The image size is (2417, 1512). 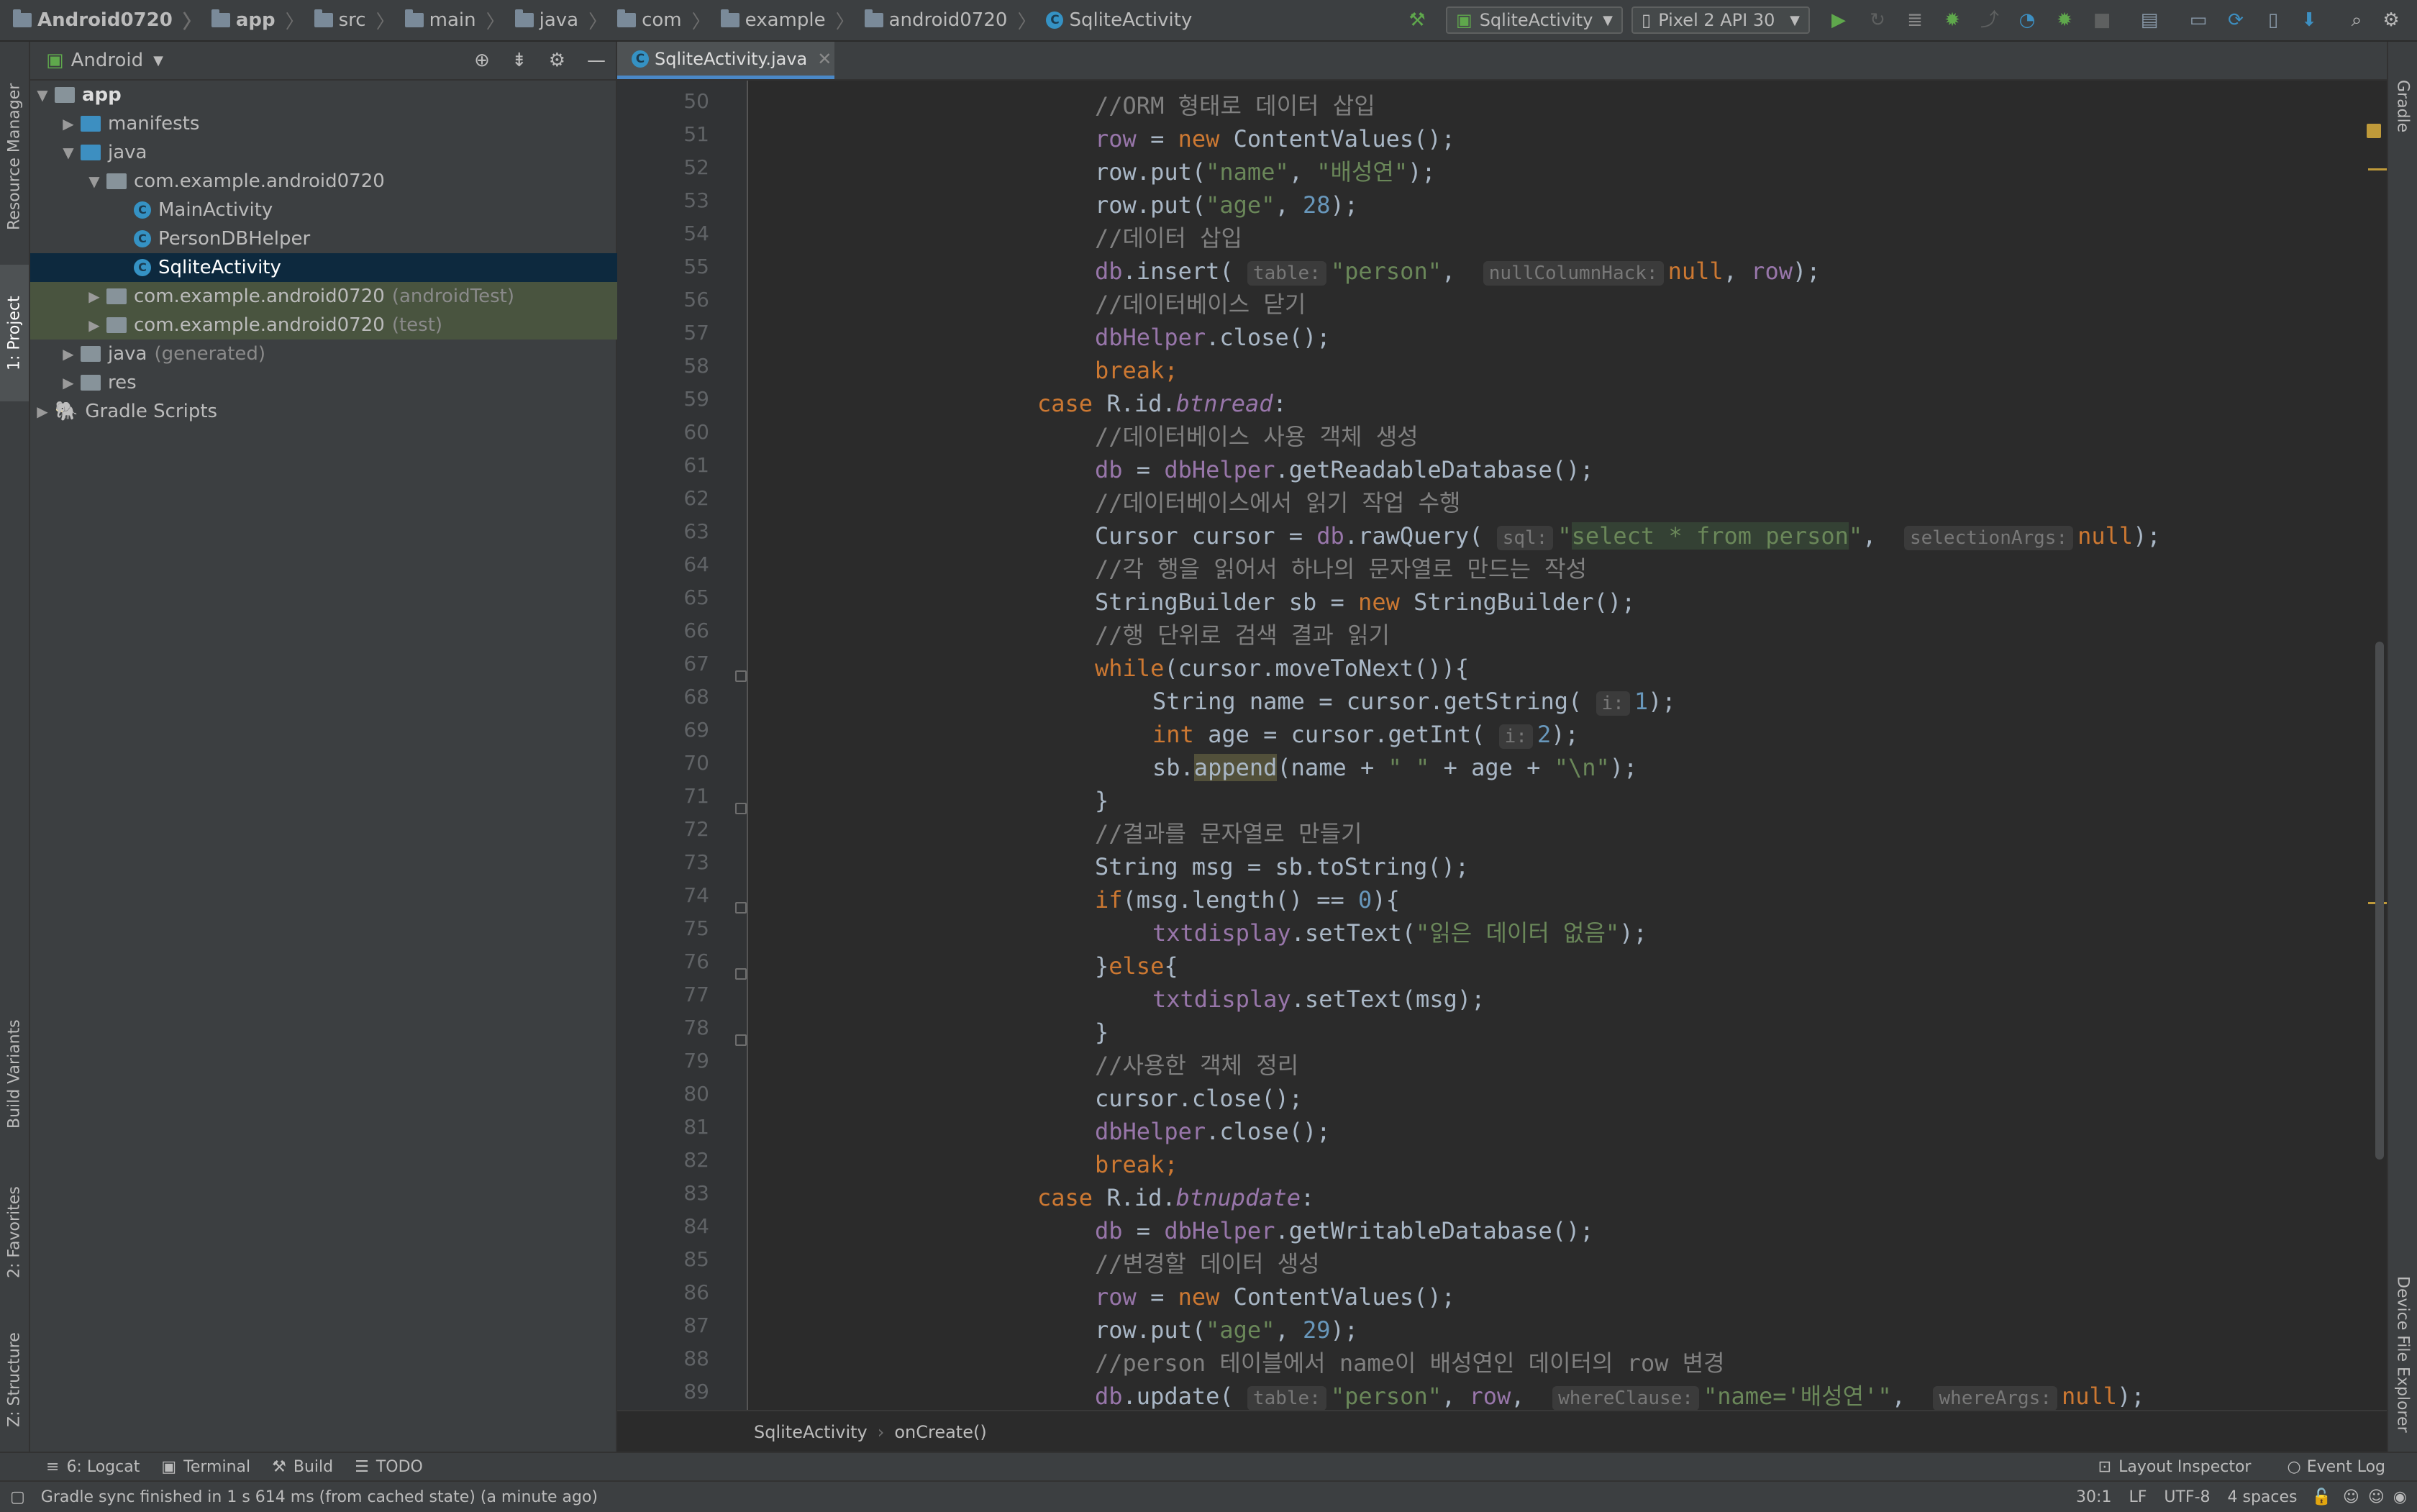 What do you see at coordinates (325, 411) in the screenshot?
I see `tree-item-gradle-scripts: ▶ 🐘 Gradle Scripts` at bounding box center [325, 411].